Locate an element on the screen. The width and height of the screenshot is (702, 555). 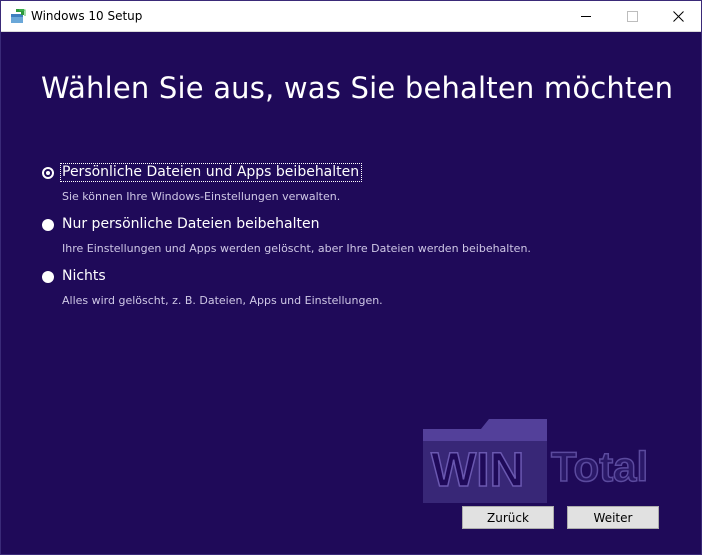
option-label: Nur persönliche Dateien beibehalten is located at coordinates (191, 224).